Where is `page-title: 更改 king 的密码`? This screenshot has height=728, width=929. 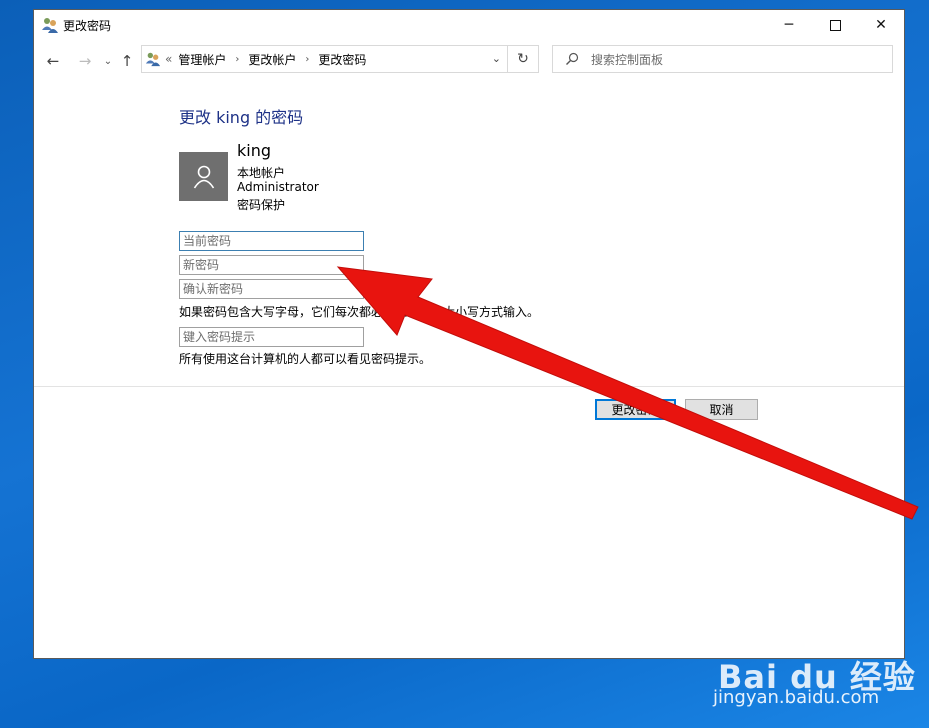
page-title: 更改 king 的密码 is located at coordinates (241, 117).